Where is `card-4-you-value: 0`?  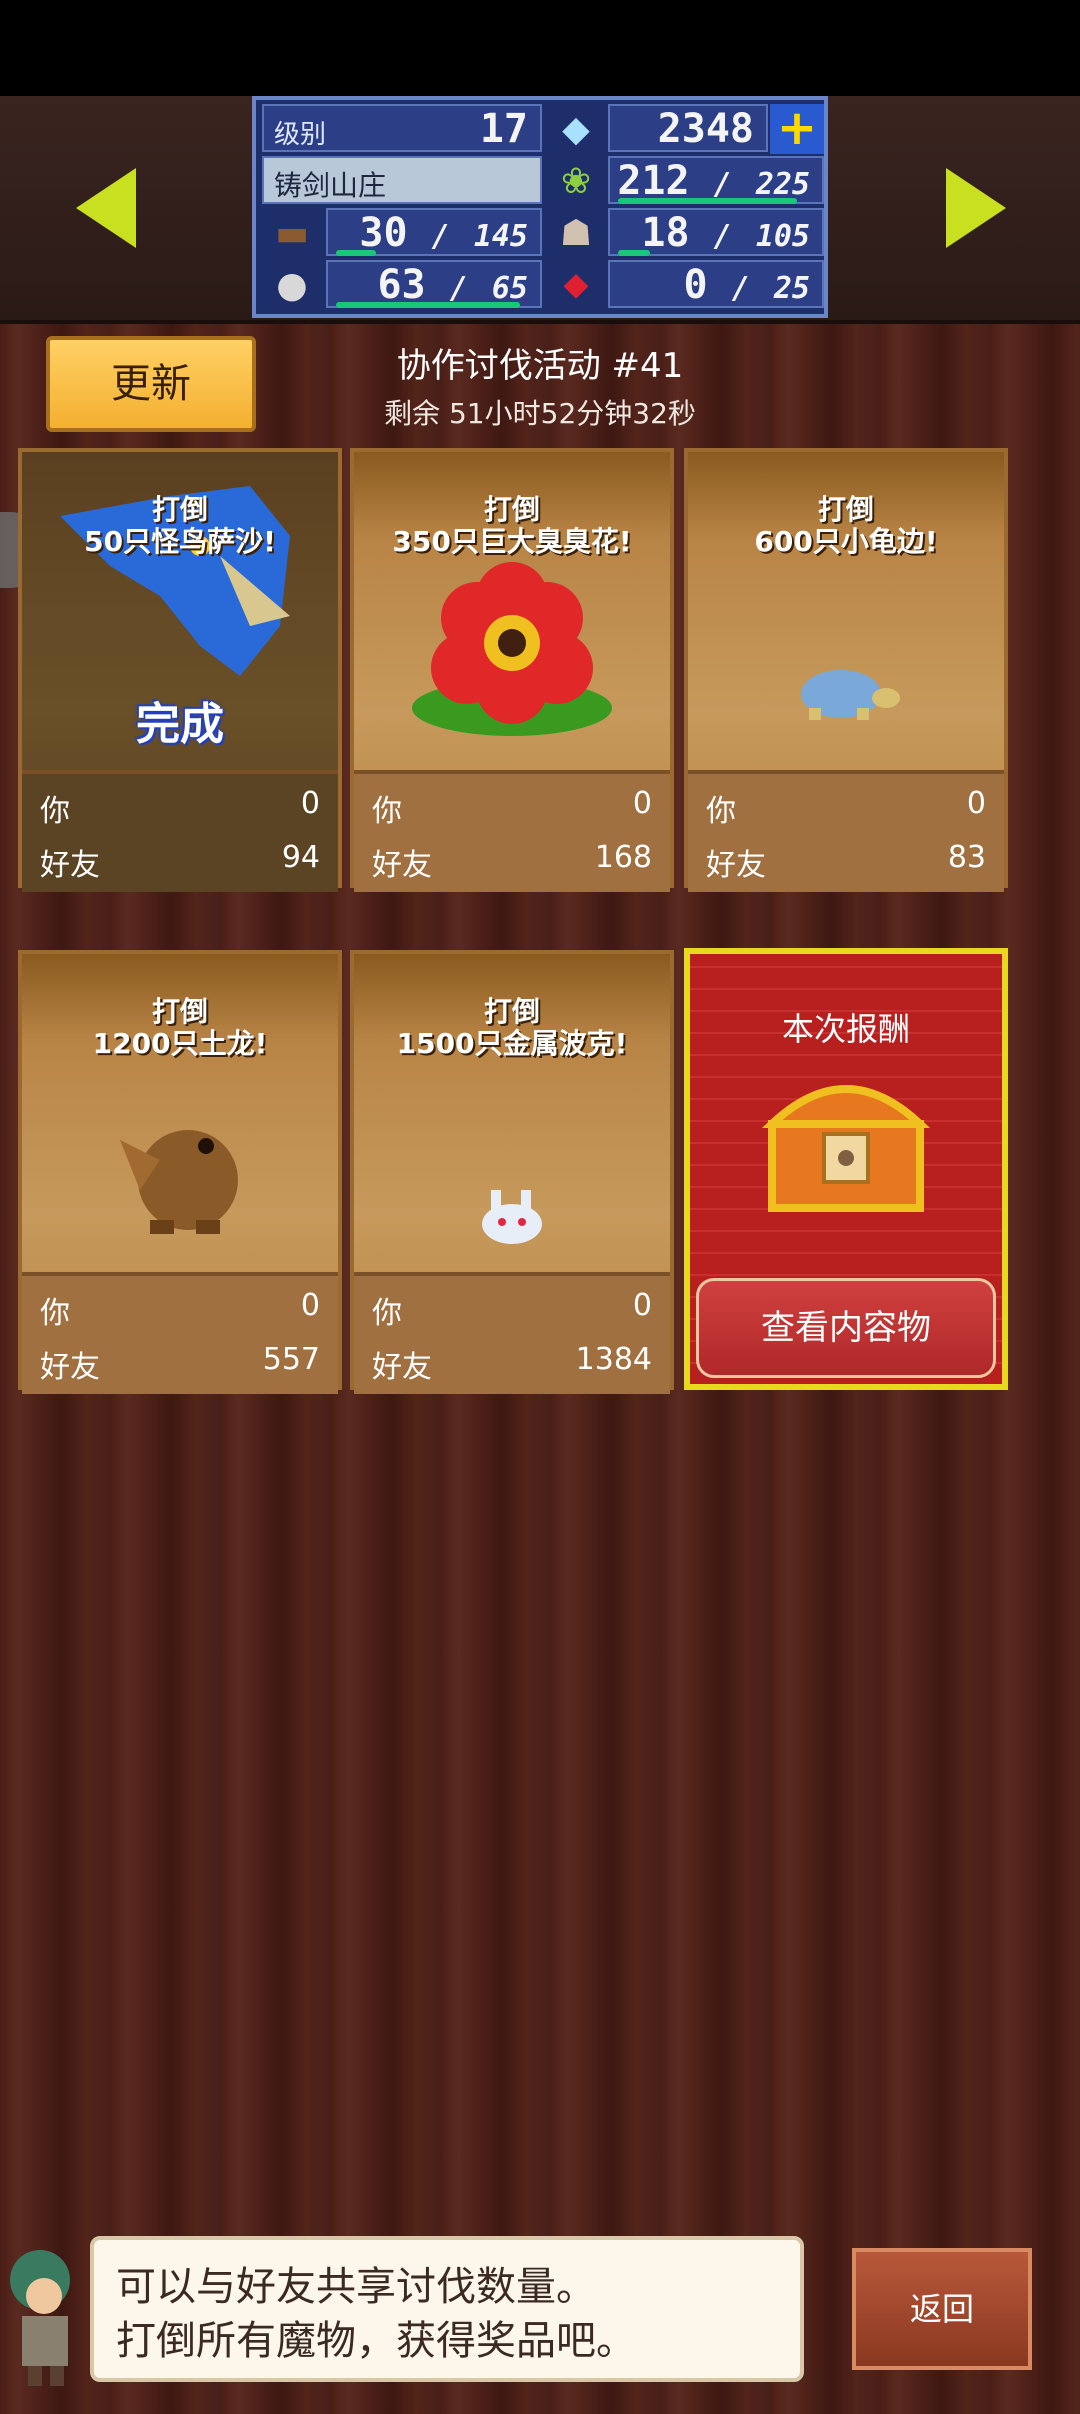
card-4-you-value: 0 is located at coordinates (310, 1305).